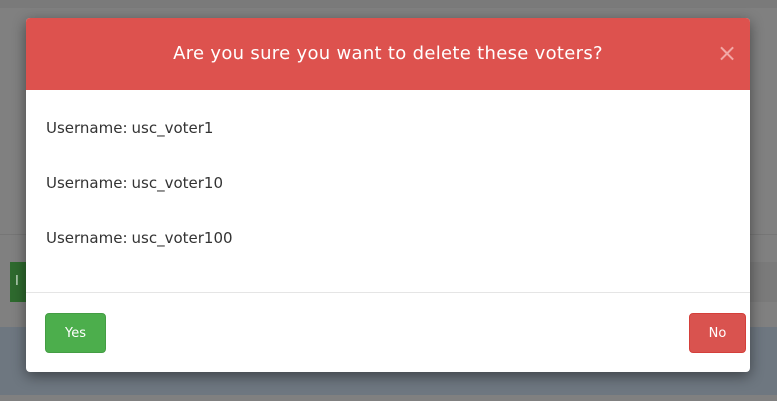 The width and height of the screenshot is (777, 401). What do you see at coordinates (762, 282) in the screenshot?
I see `background-right-block` at bounding box center [762, 282].